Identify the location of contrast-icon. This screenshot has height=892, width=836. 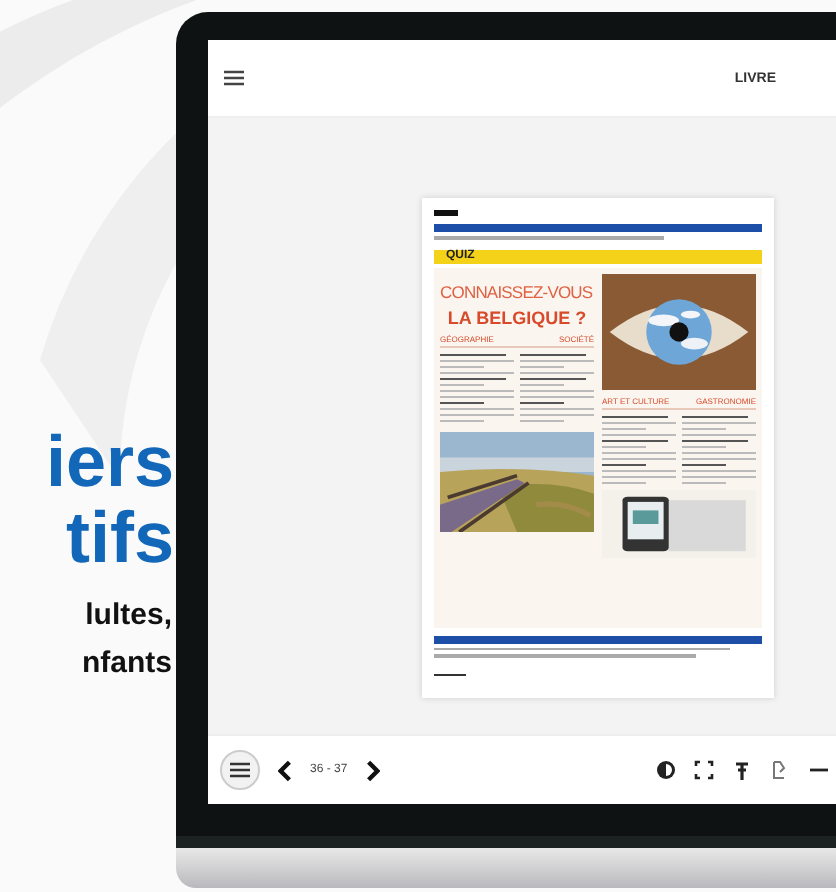
(666, 770).